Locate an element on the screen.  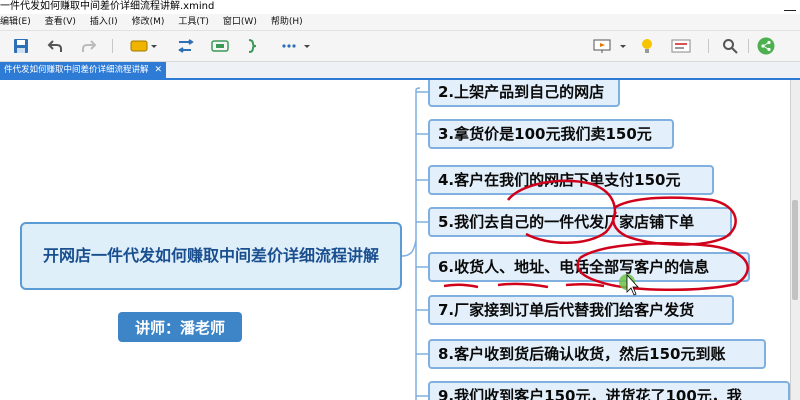
menu-tools: 工具(T) is located at coordinates (193, 22).